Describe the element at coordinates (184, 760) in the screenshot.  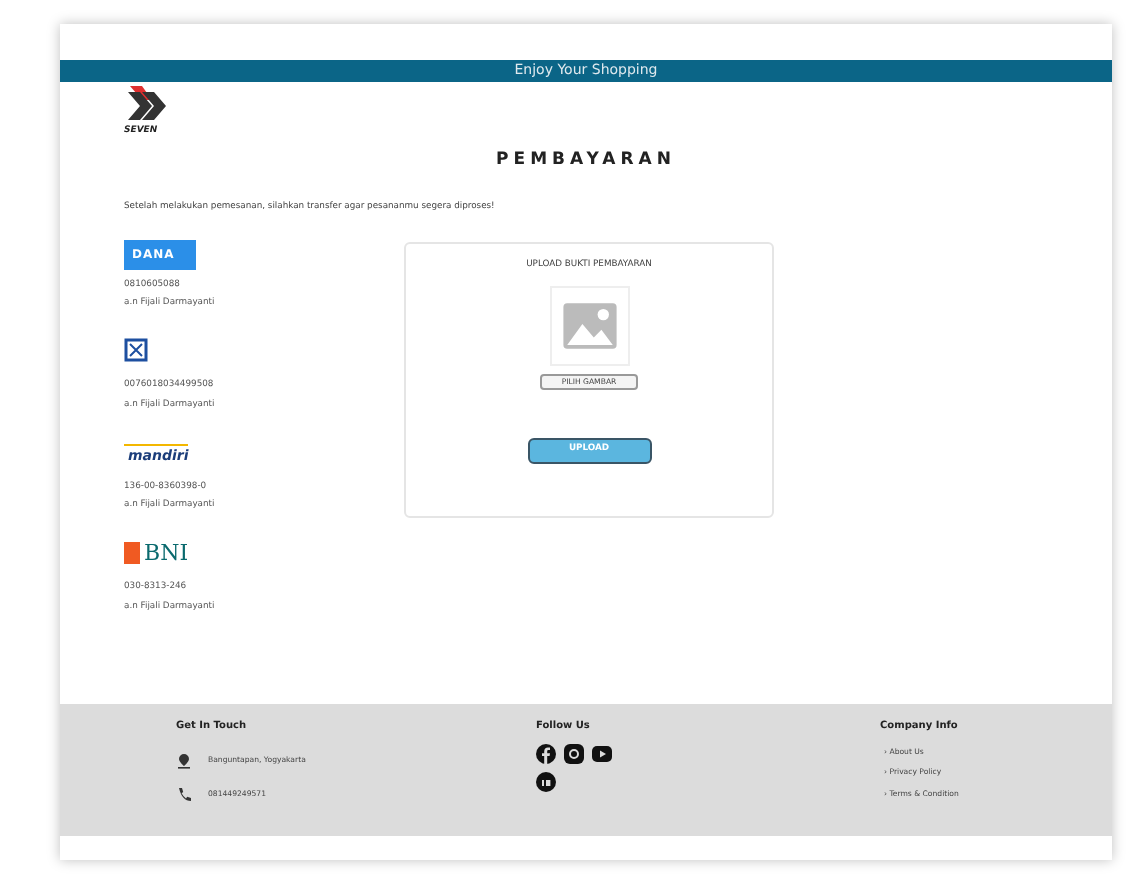
I see `location-icon` at that location.